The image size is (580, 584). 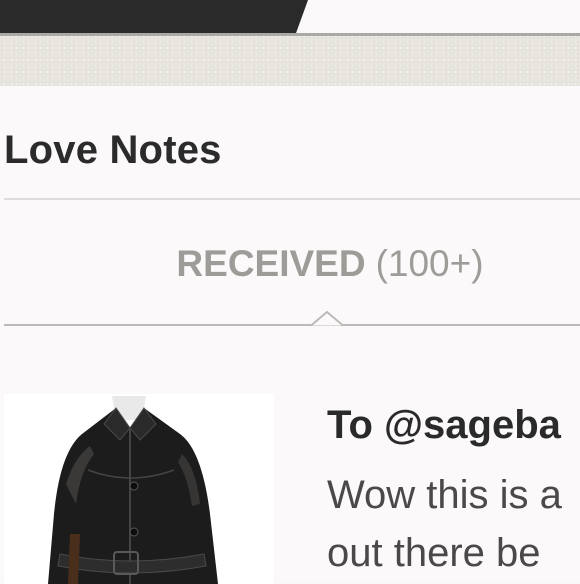 I want to click on textured-header-strip, so click(x=290, y=61).